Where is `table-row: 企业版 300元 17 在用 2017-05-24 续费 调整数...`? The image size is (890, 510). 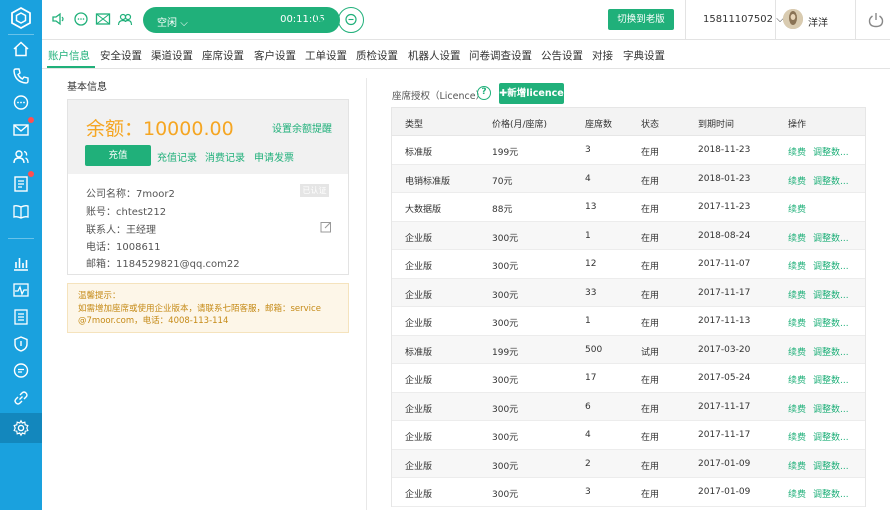 table-row: 企业版 300元 17 在用 2017-05-24 续费 调整数... is located at coordinates (628, 378).